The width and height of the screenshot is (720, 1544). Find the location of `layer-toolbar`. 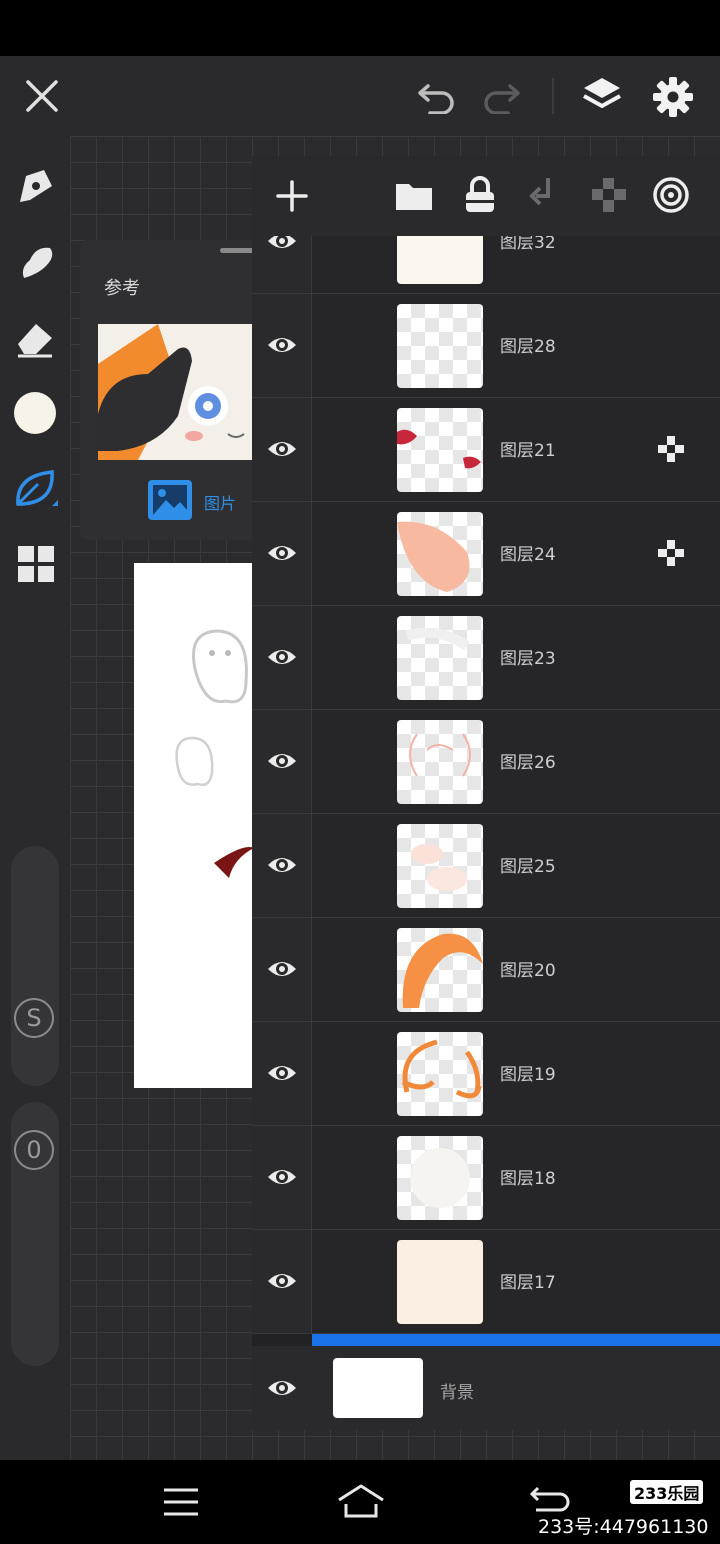

layer-toolbar is located at coordinates (486, 196).